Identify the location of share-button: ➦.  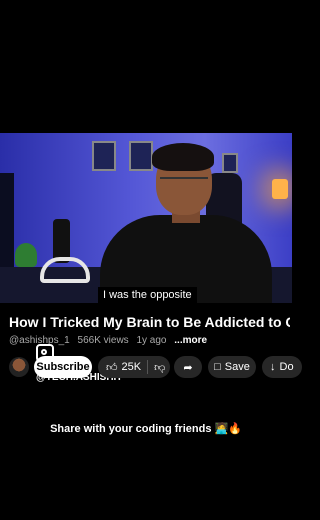
(188, 367).